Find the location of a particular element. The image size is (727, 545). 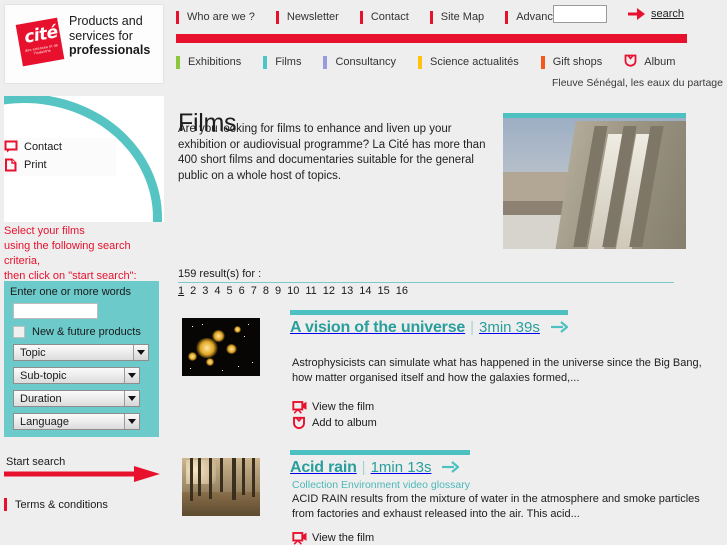

section-nav-label: Science actualités is located at coordinates (474, 62).